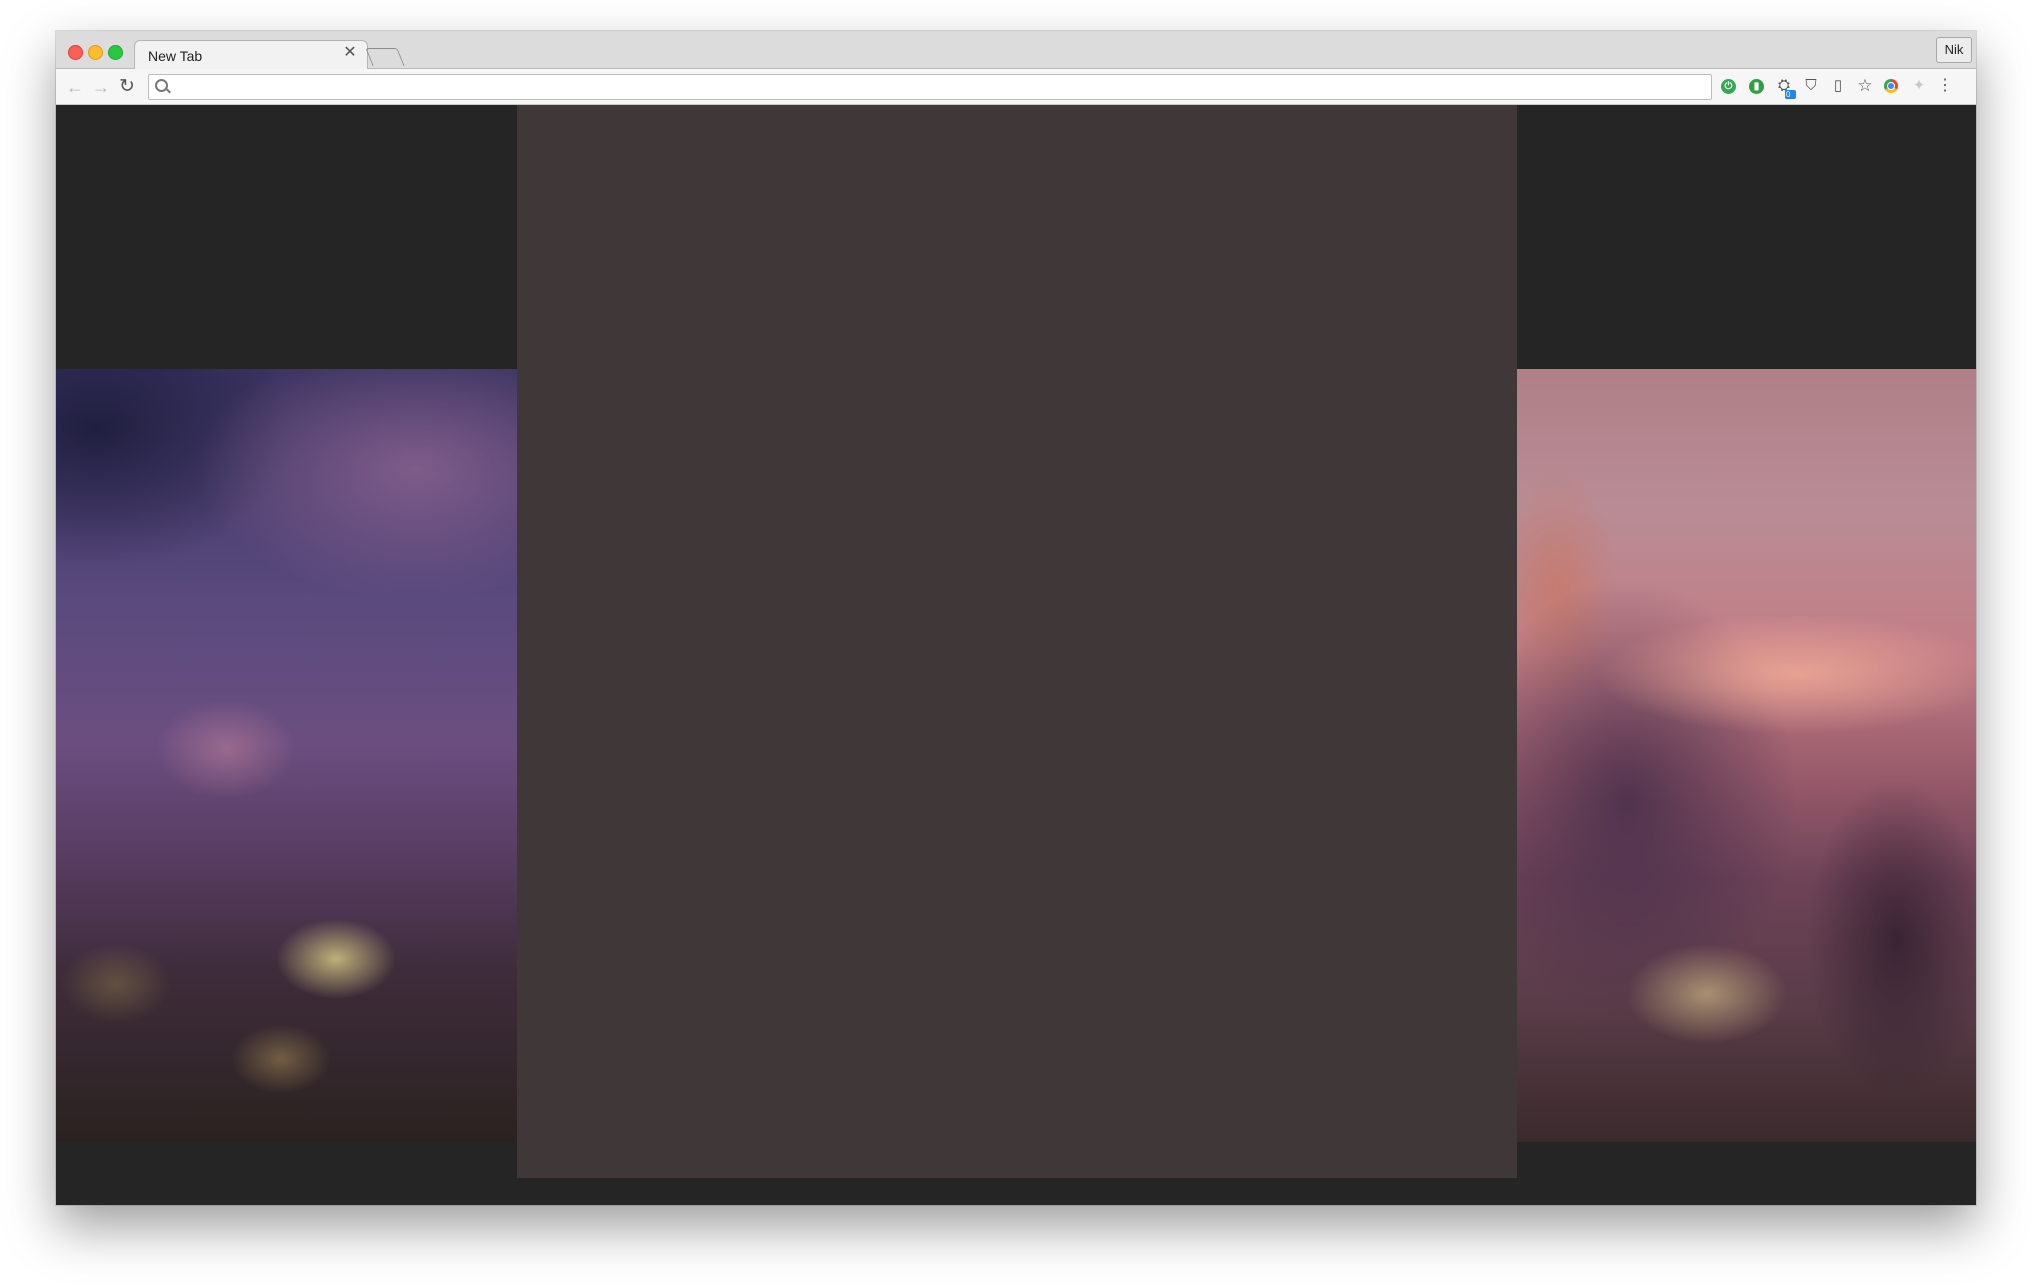 Image resolution: width=2032 pixels, height=1285 pixels. What do you see at coordinates (161, 85) in the screenshot?
I see `search-icon` at bounding box center [161, 85].